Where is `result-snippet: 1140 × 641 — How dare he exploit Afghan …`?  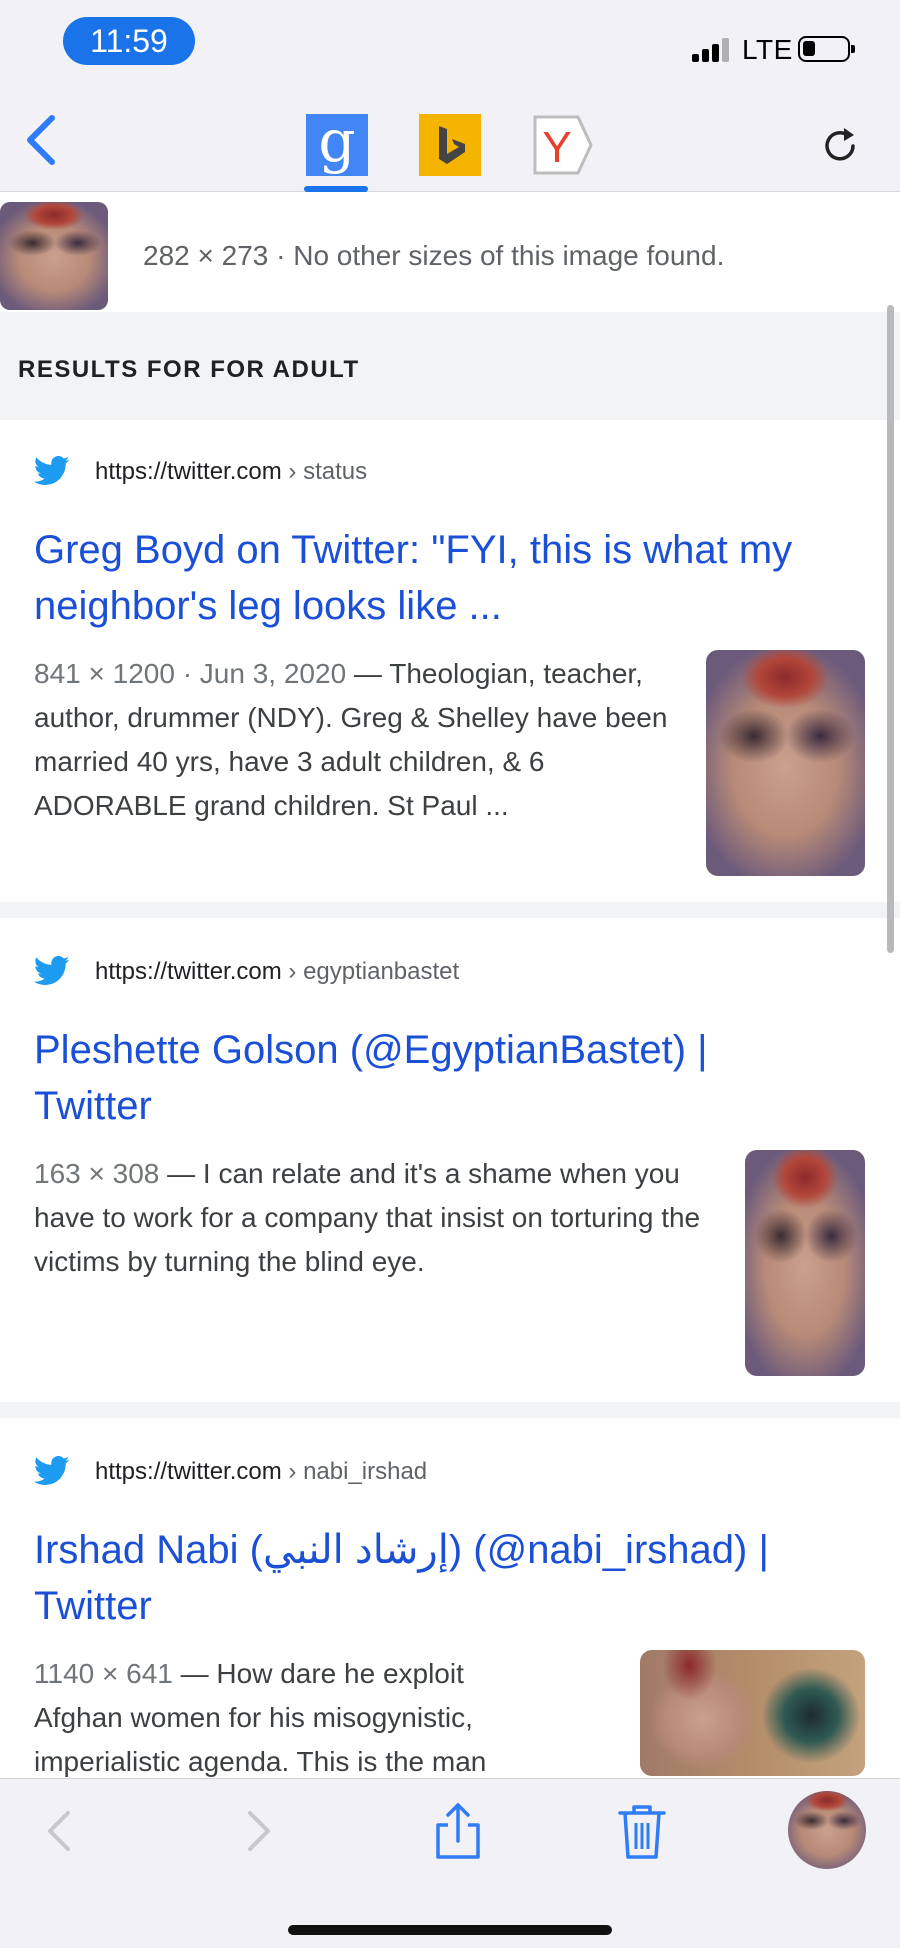
result-snippet: 1140 × 641 — How dare he exploit Afghan … is located at coordinates (294, 1715).